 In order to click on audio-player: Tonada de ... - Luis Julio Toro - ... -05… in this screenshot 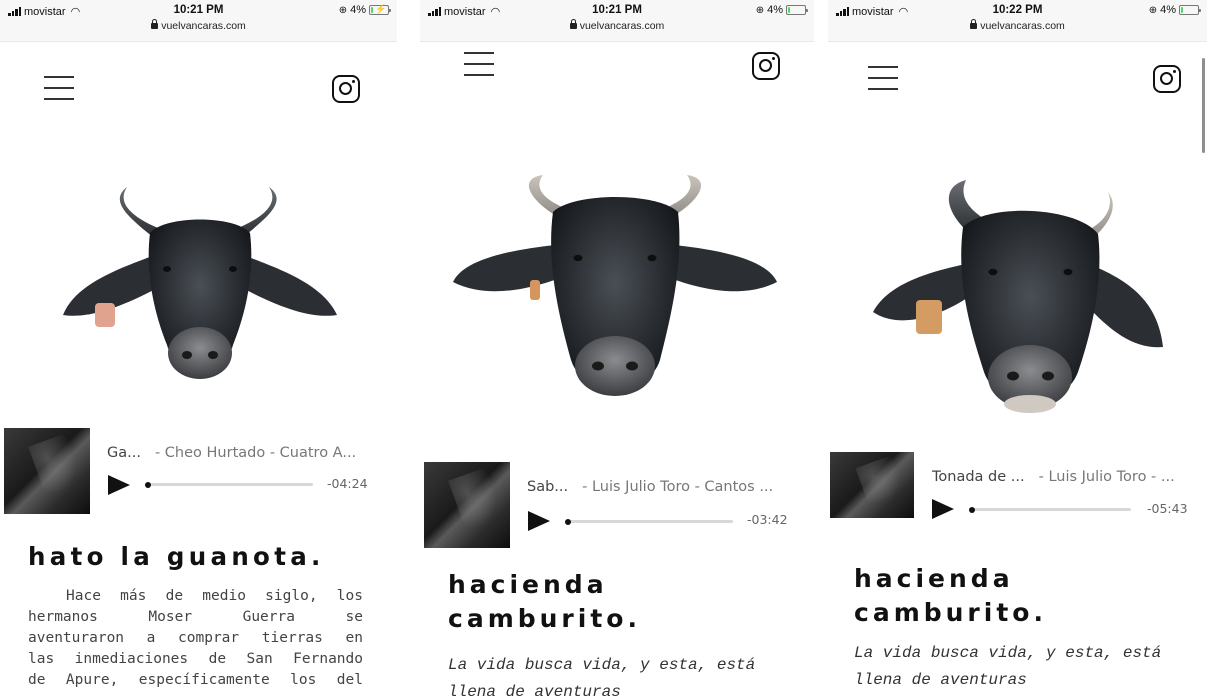, I will do `click(1018, 497)`.